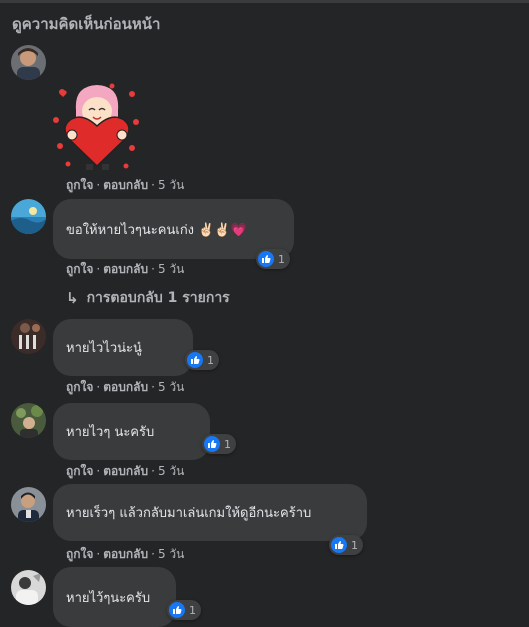 This screenshot has height=627, width=529. Describe the element at coordinates (108, 598) in the screenshot. I see `comment-text: หายไว้ๆนะครับ` at that location.